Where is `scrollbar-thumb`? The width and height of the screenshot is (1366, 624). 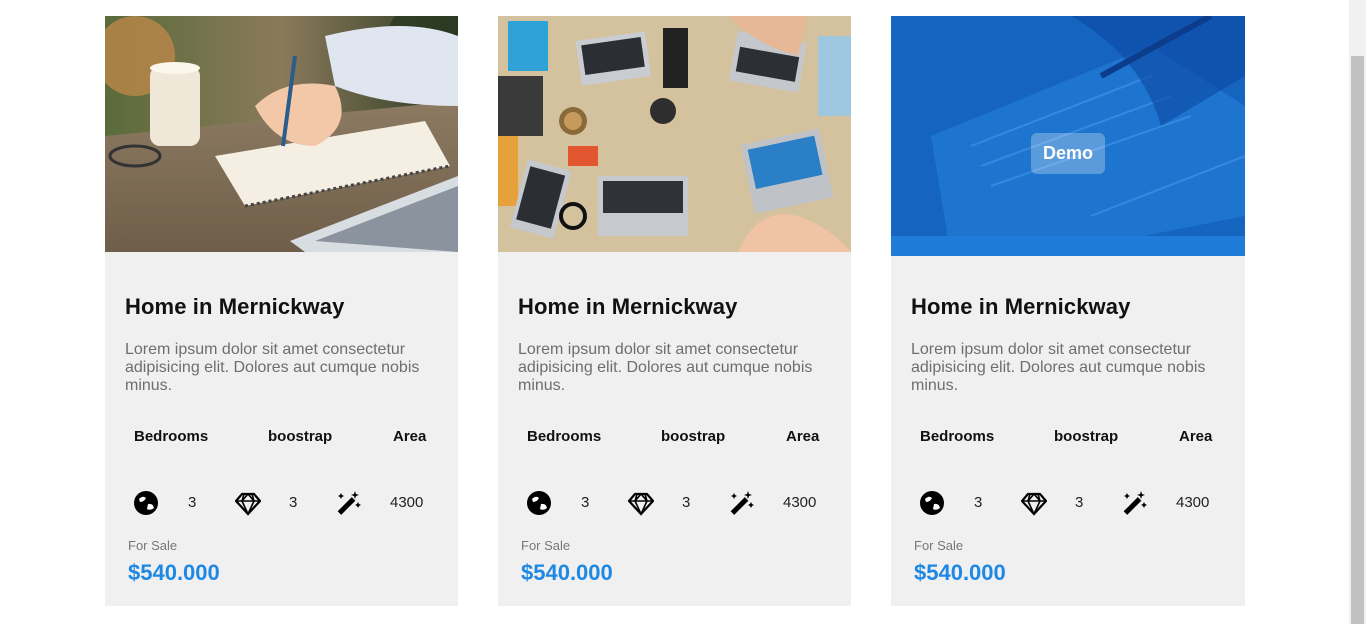
scrollbar-thumb is located at coordinates (1357, 340).